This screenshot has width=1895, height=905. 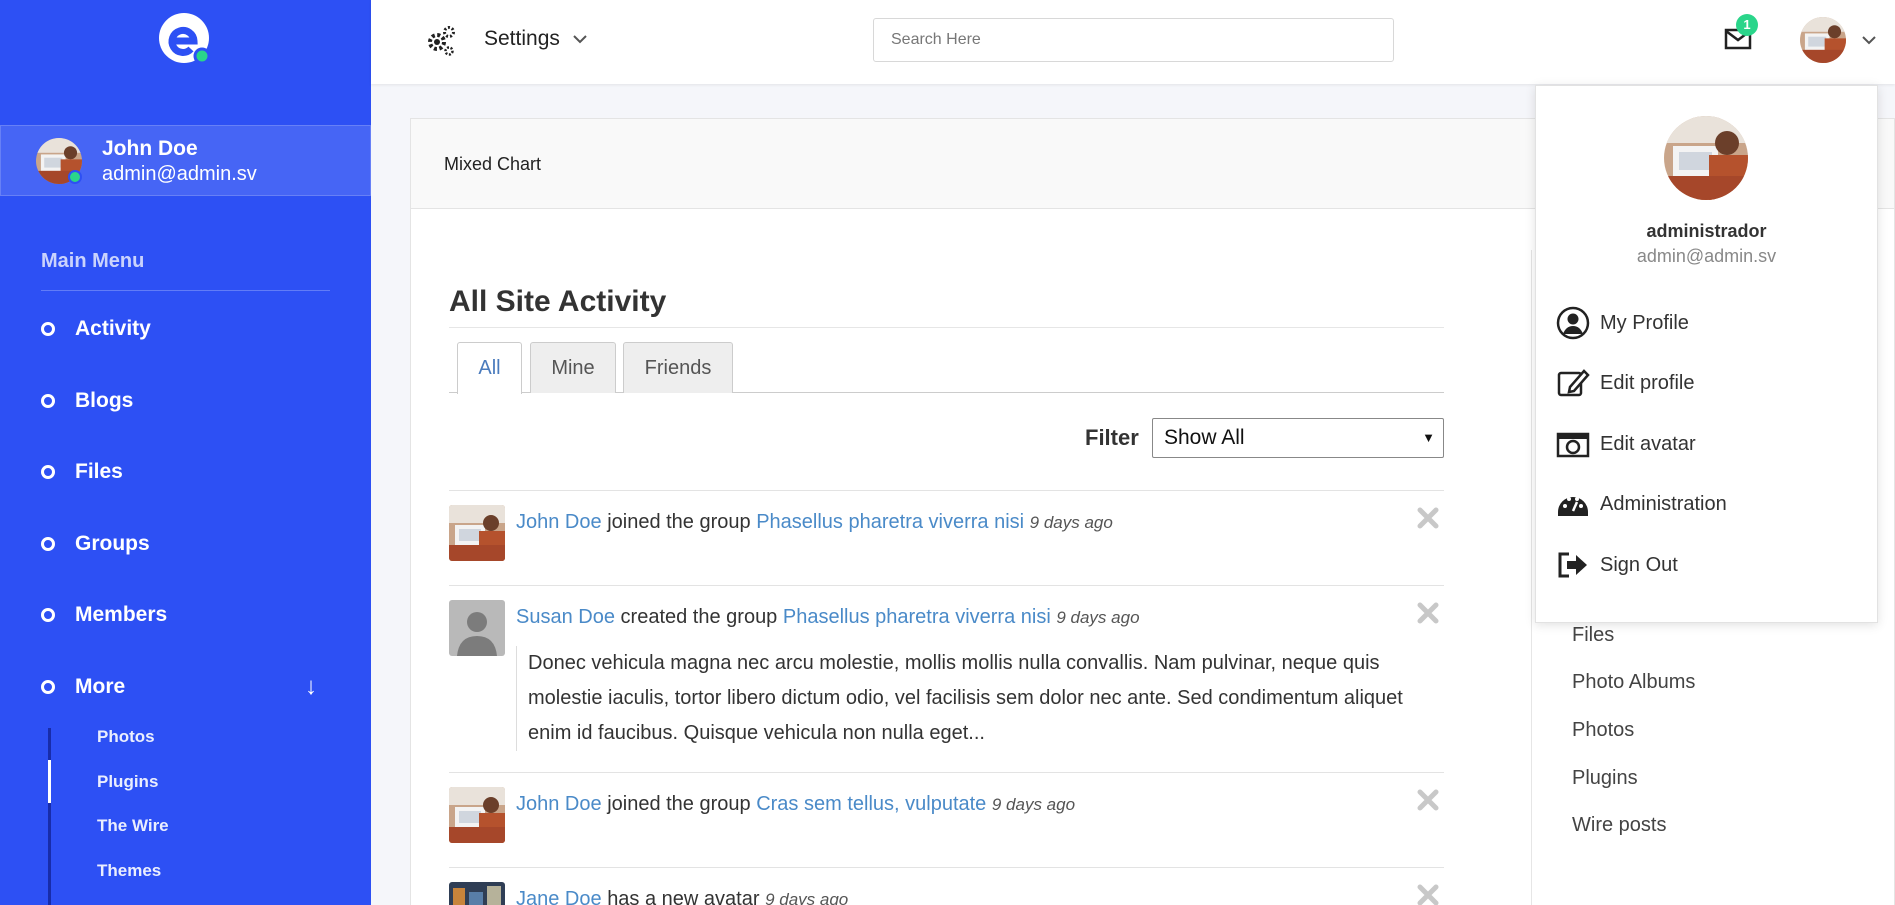 I want to click on online-status-icon, so click(x=75, y=177).